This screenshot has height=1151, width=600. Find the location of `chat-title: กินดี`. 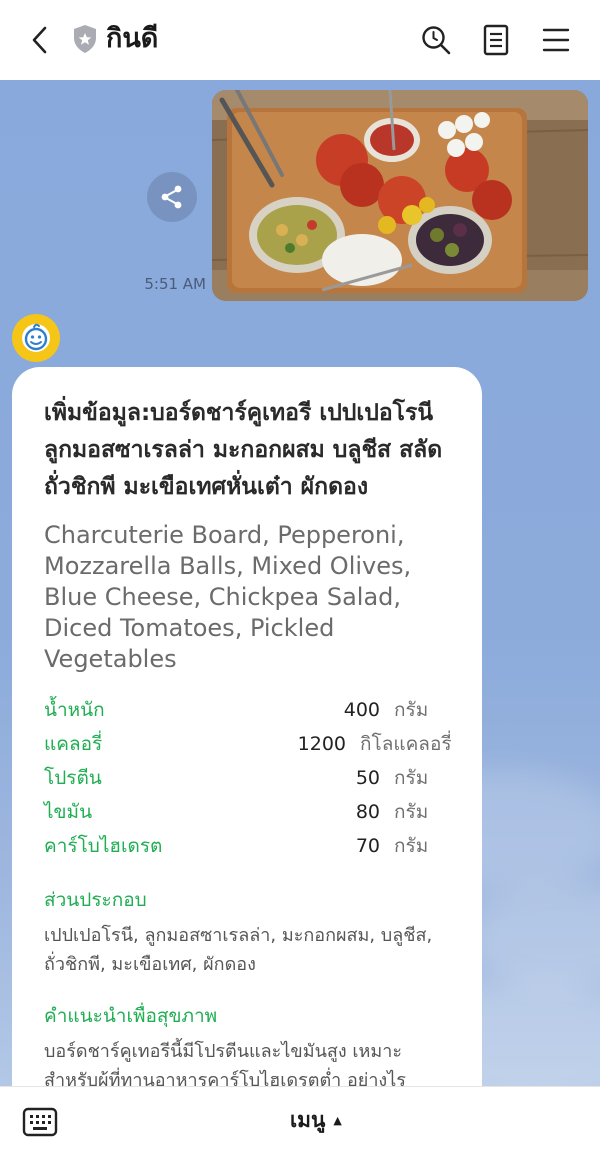

chat-title: กินดี is located at coordinates (132, 38).